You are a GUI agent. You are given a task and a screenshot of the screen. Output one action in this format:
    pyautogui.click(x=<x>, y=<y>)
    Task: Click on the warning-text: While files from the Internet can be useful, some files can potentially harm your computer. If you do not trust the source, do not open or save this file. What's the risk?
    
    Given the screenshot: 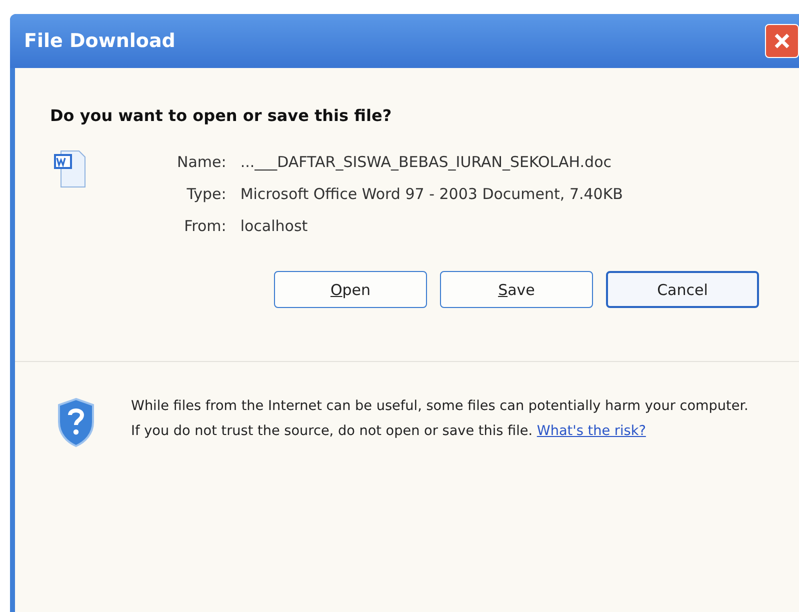 What is the action you would take?
    pyautogui.click(x=440, y=419)
    